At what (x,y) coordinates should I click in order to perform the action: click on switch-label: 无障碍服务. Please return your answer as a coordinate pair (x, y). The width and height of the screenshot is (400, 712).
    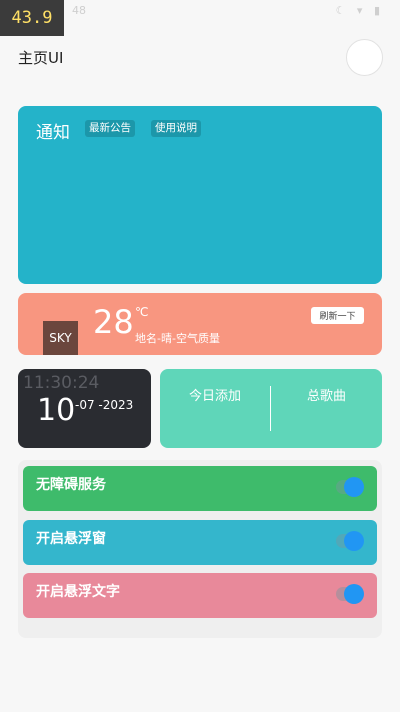
    Looking at the image, I should click on (71, 485).